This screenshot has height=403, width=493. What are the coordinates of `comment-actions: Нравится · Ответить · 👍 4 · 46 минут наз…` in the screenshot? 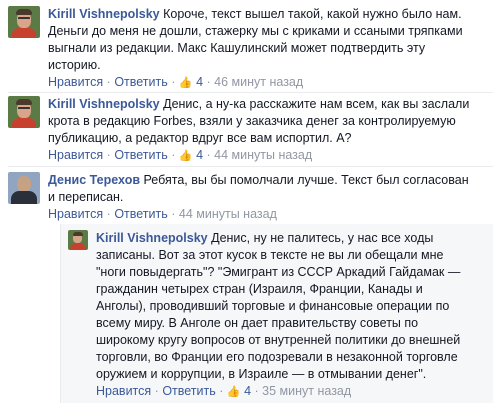 It's located at (263, 83).